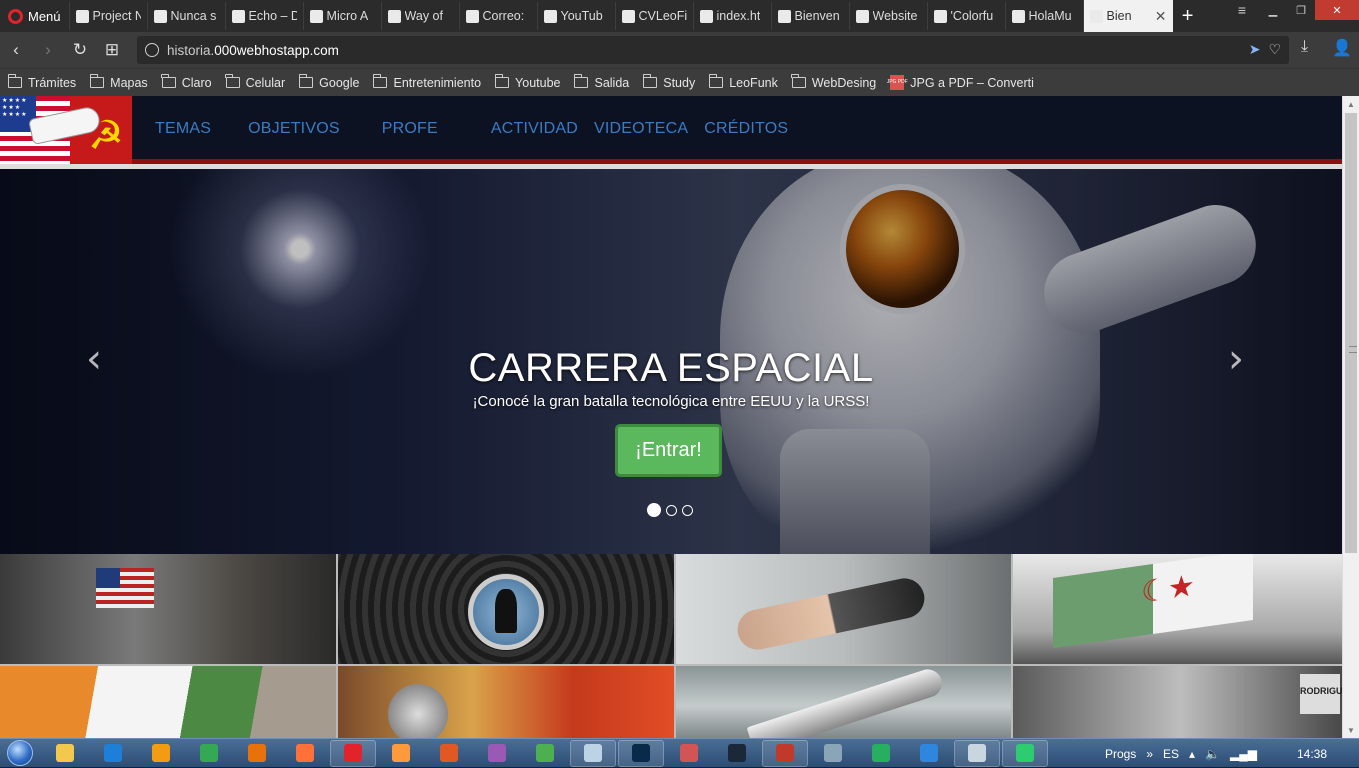  Describe the element at coordinates (746, 129) in the screenshot. I see `nav-link-créditos: CRÉDITOS` at that location.